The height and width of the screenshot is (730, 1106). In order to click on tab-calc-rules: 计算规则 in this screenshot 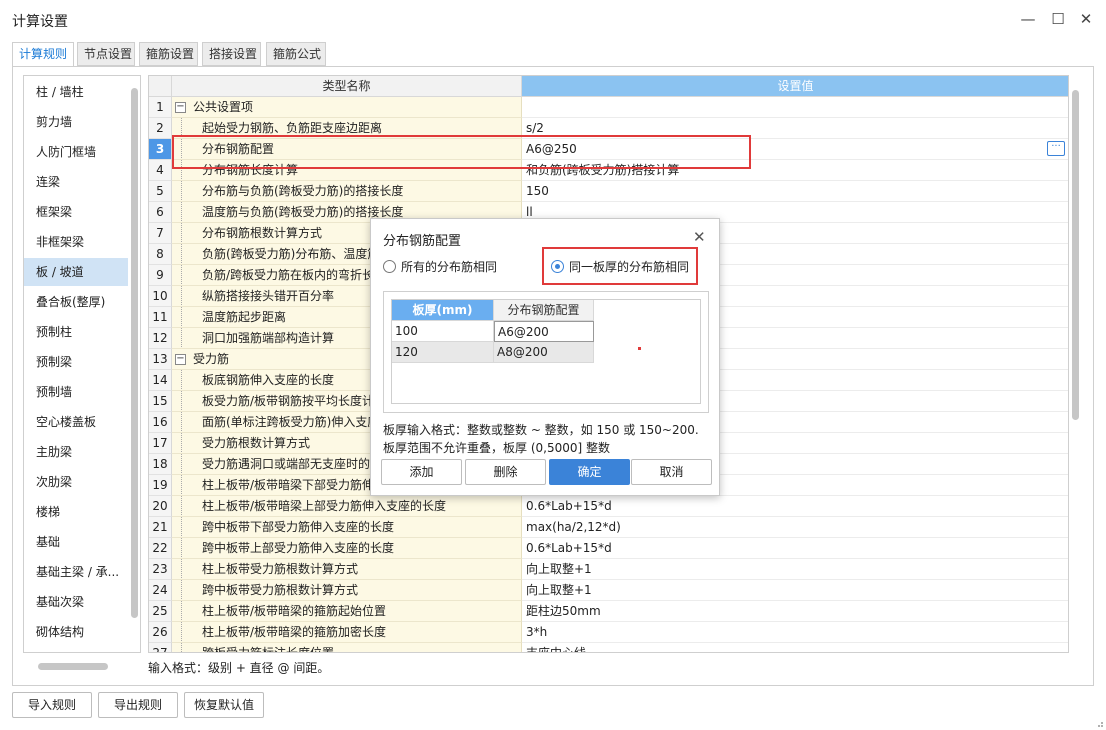, I will do `click(43, 54)`.